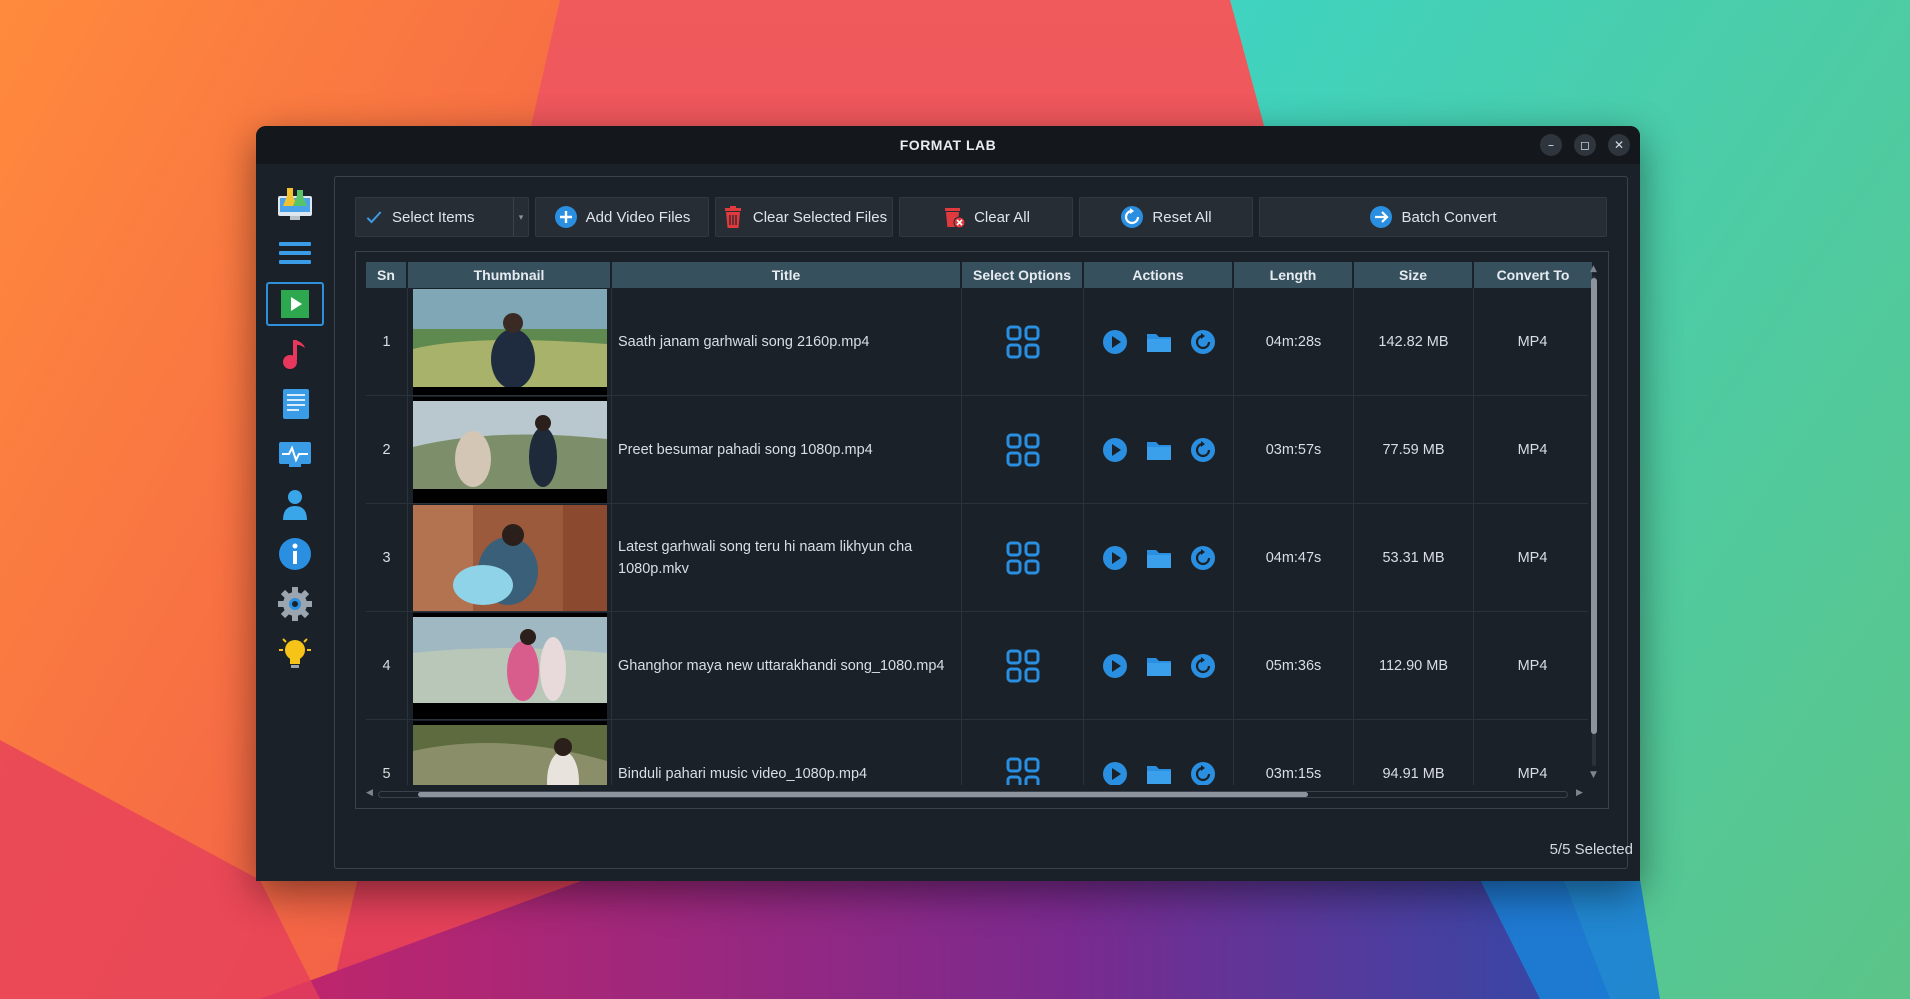  Describe the element at coordinates (1294, 275) in the screenshot. I see `header-length: Length` at that location.